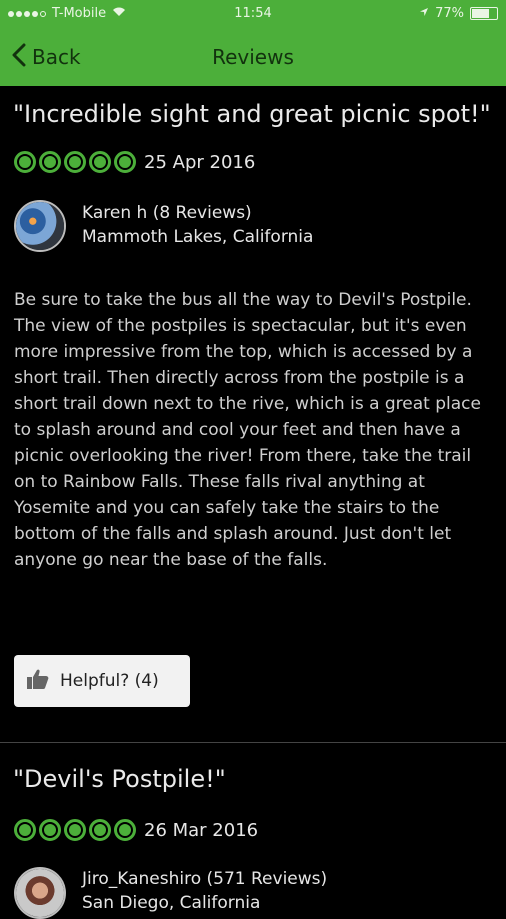 The image size is (506, 919). Describe the element at coordinates (424, 13) in the screenshot. I see `location-arrow-icon` at that location.